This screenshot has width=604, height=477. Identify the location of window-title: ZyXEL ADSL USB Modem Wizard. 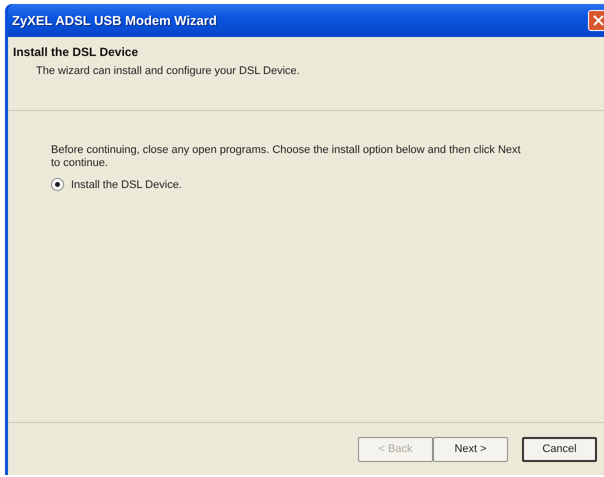
(114, 20).